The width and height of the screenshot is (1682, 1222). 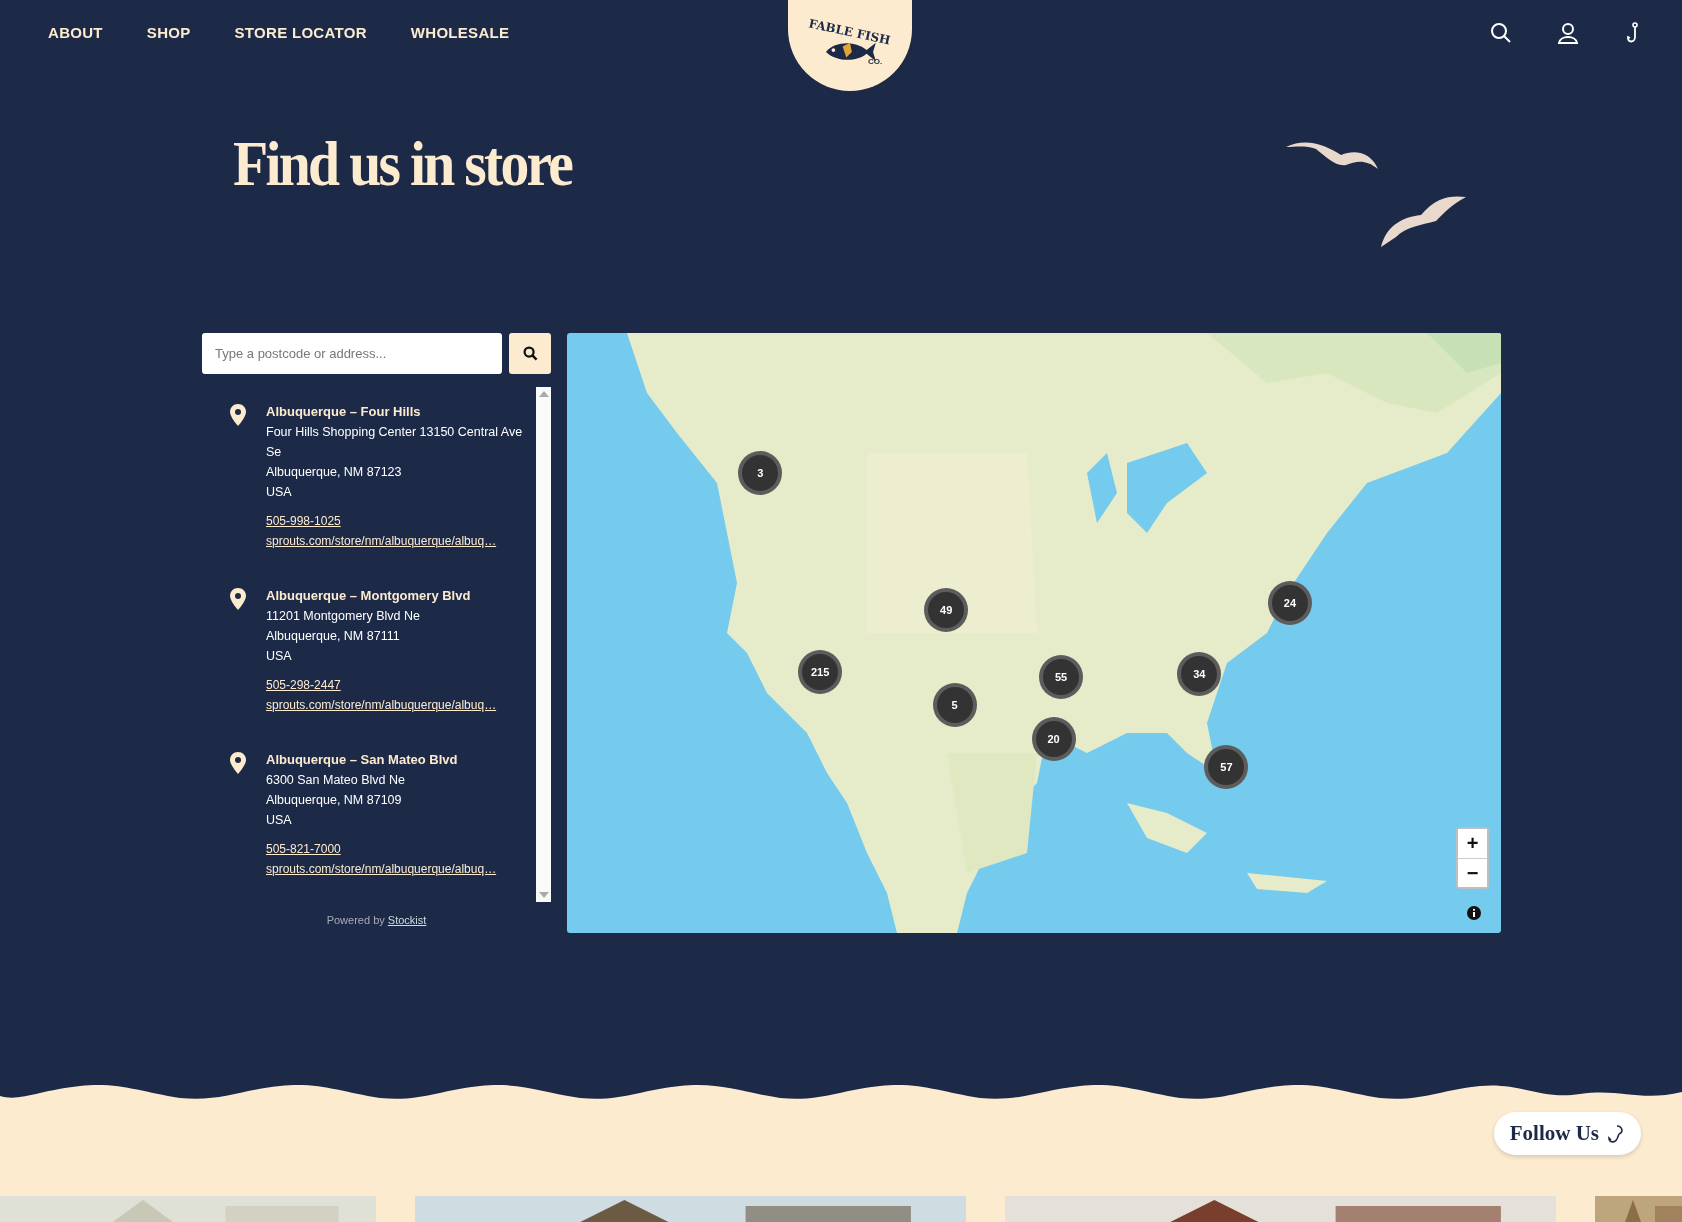 I want to click on powered-by-text: Powered by, so click(x=355, y=920).